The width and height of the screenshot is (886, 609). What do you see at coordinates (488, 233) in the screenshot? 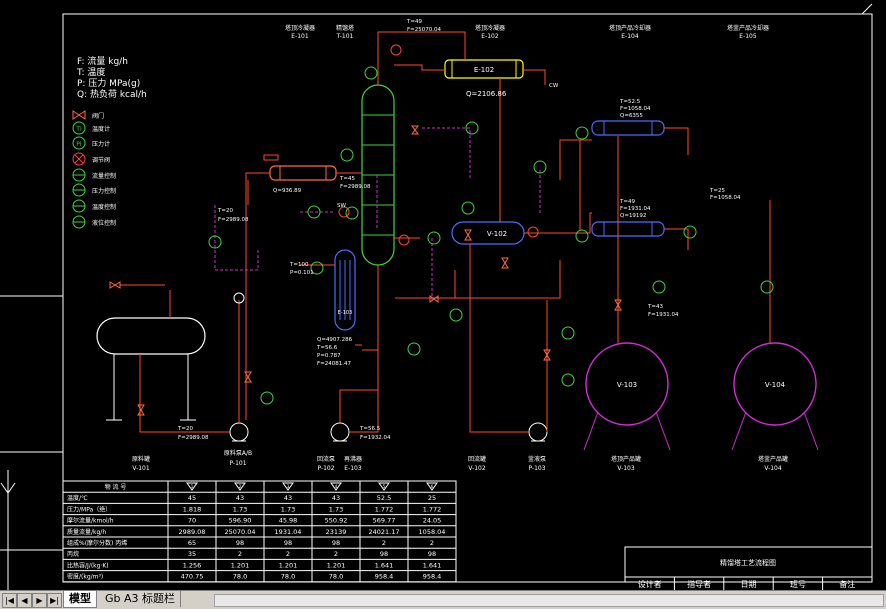
I see `reflux-drum-v102: V-102` at bounding box center [488, 233].